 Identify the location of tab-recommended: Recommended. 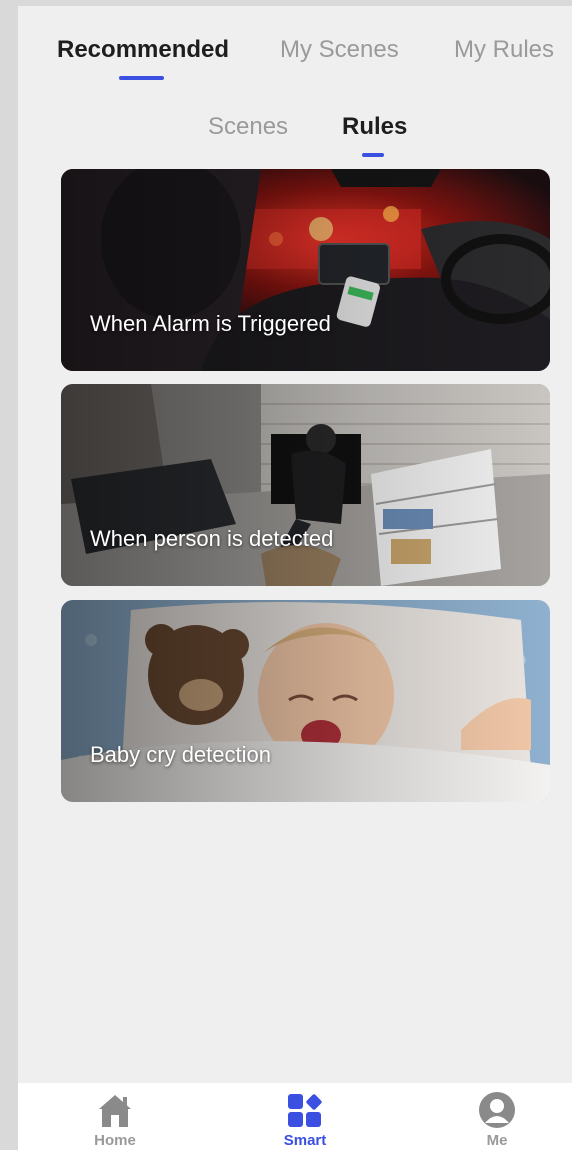
(143, 50).